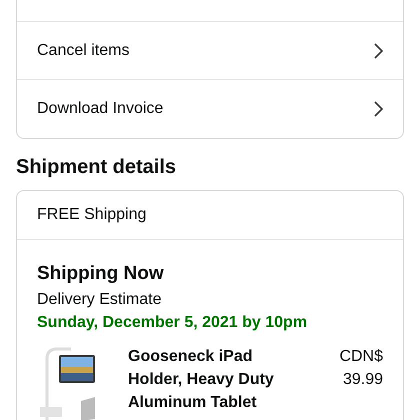  Describe the element at coordinates (101, 274) in the screenshot. I see `shipping-status: Shipping Now` at that location.